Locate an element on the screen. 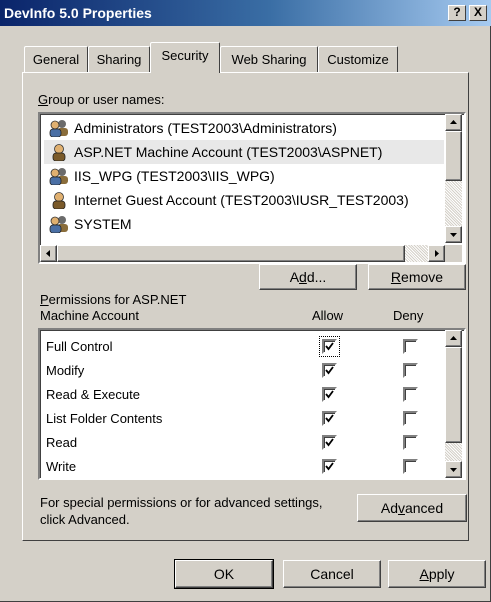 This screenshot has width=491, height=602. allow-checkbox-read-execute is located at coordinates (329, 394).